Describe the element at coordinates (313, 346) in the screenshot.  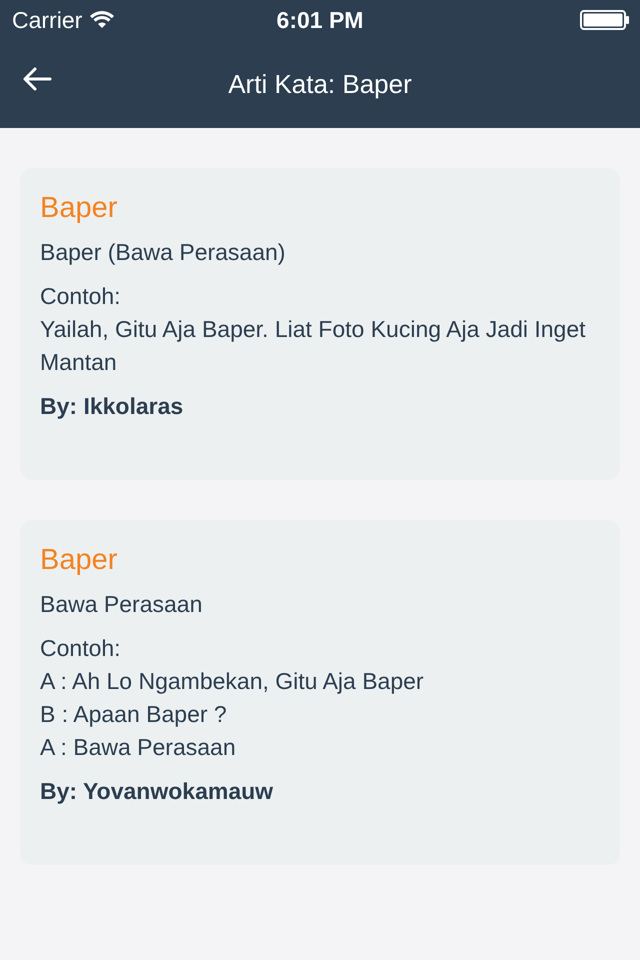
I see `example-line: Yailah, Gitu Aja Baper. Liat Foto Kucing Aja Jadi Inget Mantan` at that location.